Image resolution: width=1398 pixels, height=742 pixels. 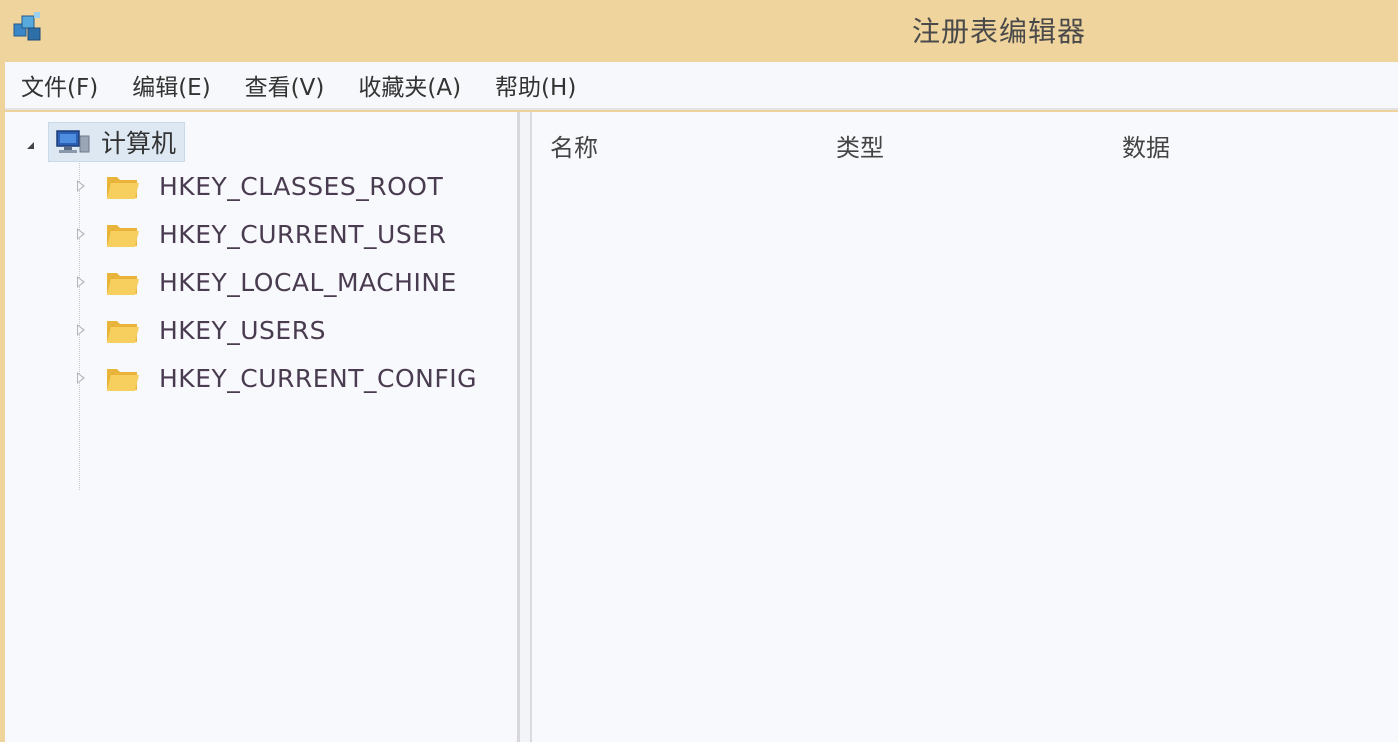 I want to click on tree-item-label: HKEY_CURRENT_CONFIG, so click(x=318, y=378).